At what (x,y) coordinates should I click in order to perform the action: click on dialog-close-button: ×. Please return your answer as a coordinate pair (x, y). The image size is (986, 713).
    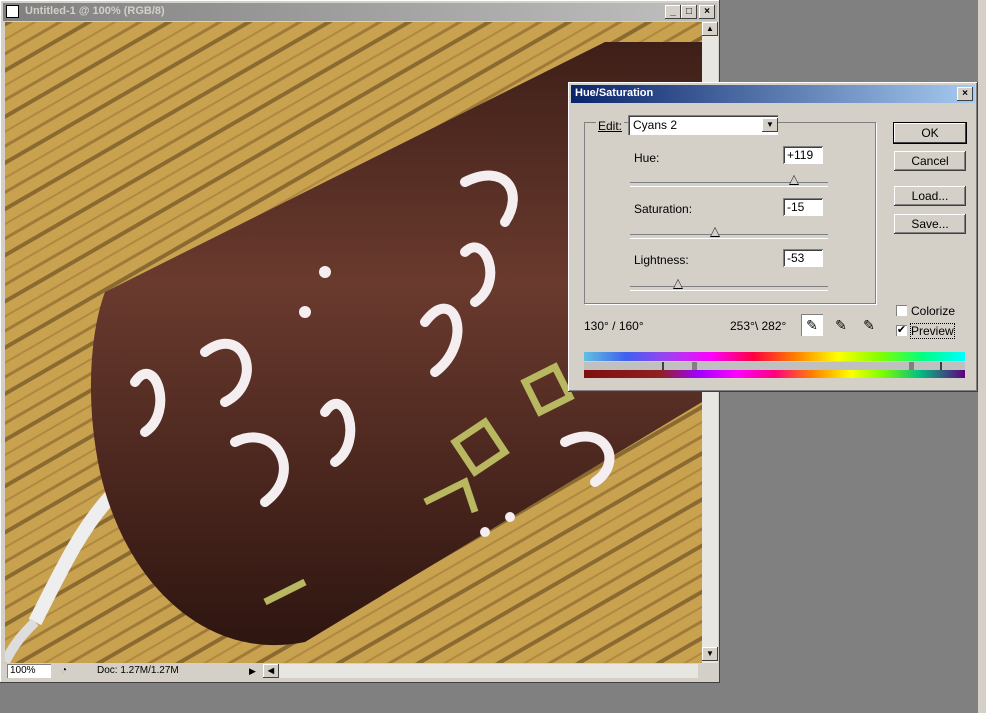
    Looking at the image, I should click on (965, 94).